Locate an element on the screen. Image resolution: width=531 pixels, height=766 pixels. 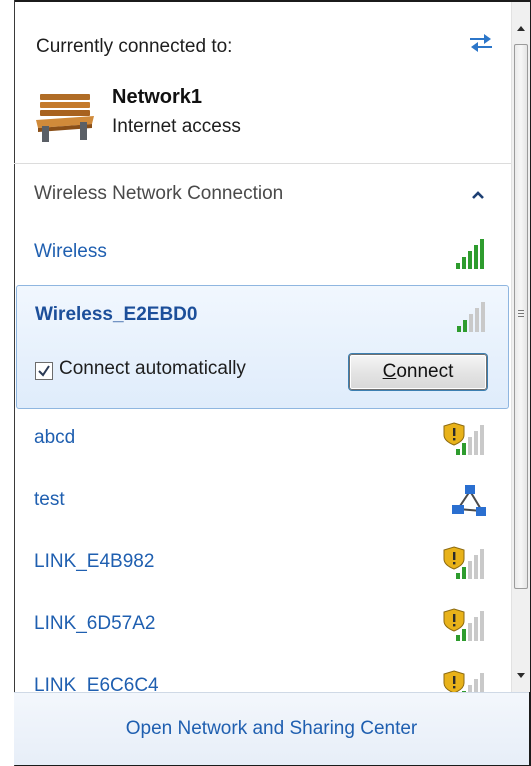
network-item-link-6d57a2: LINK_6D57A2 is located at coordinates (262, 626).